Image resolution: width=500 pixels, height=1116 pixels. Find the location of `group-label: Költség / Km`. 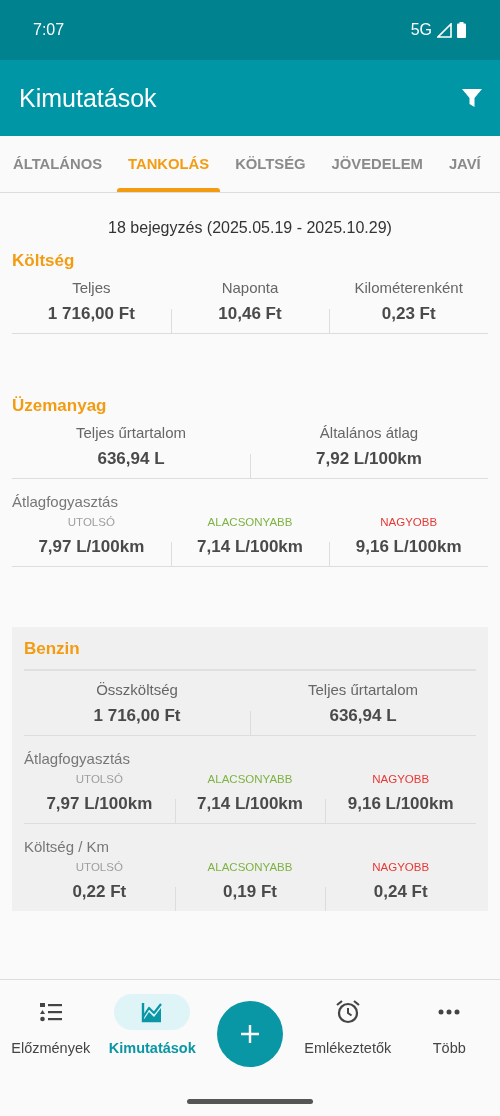

group-label: Költség / Km is located at coordinates (67, 846).